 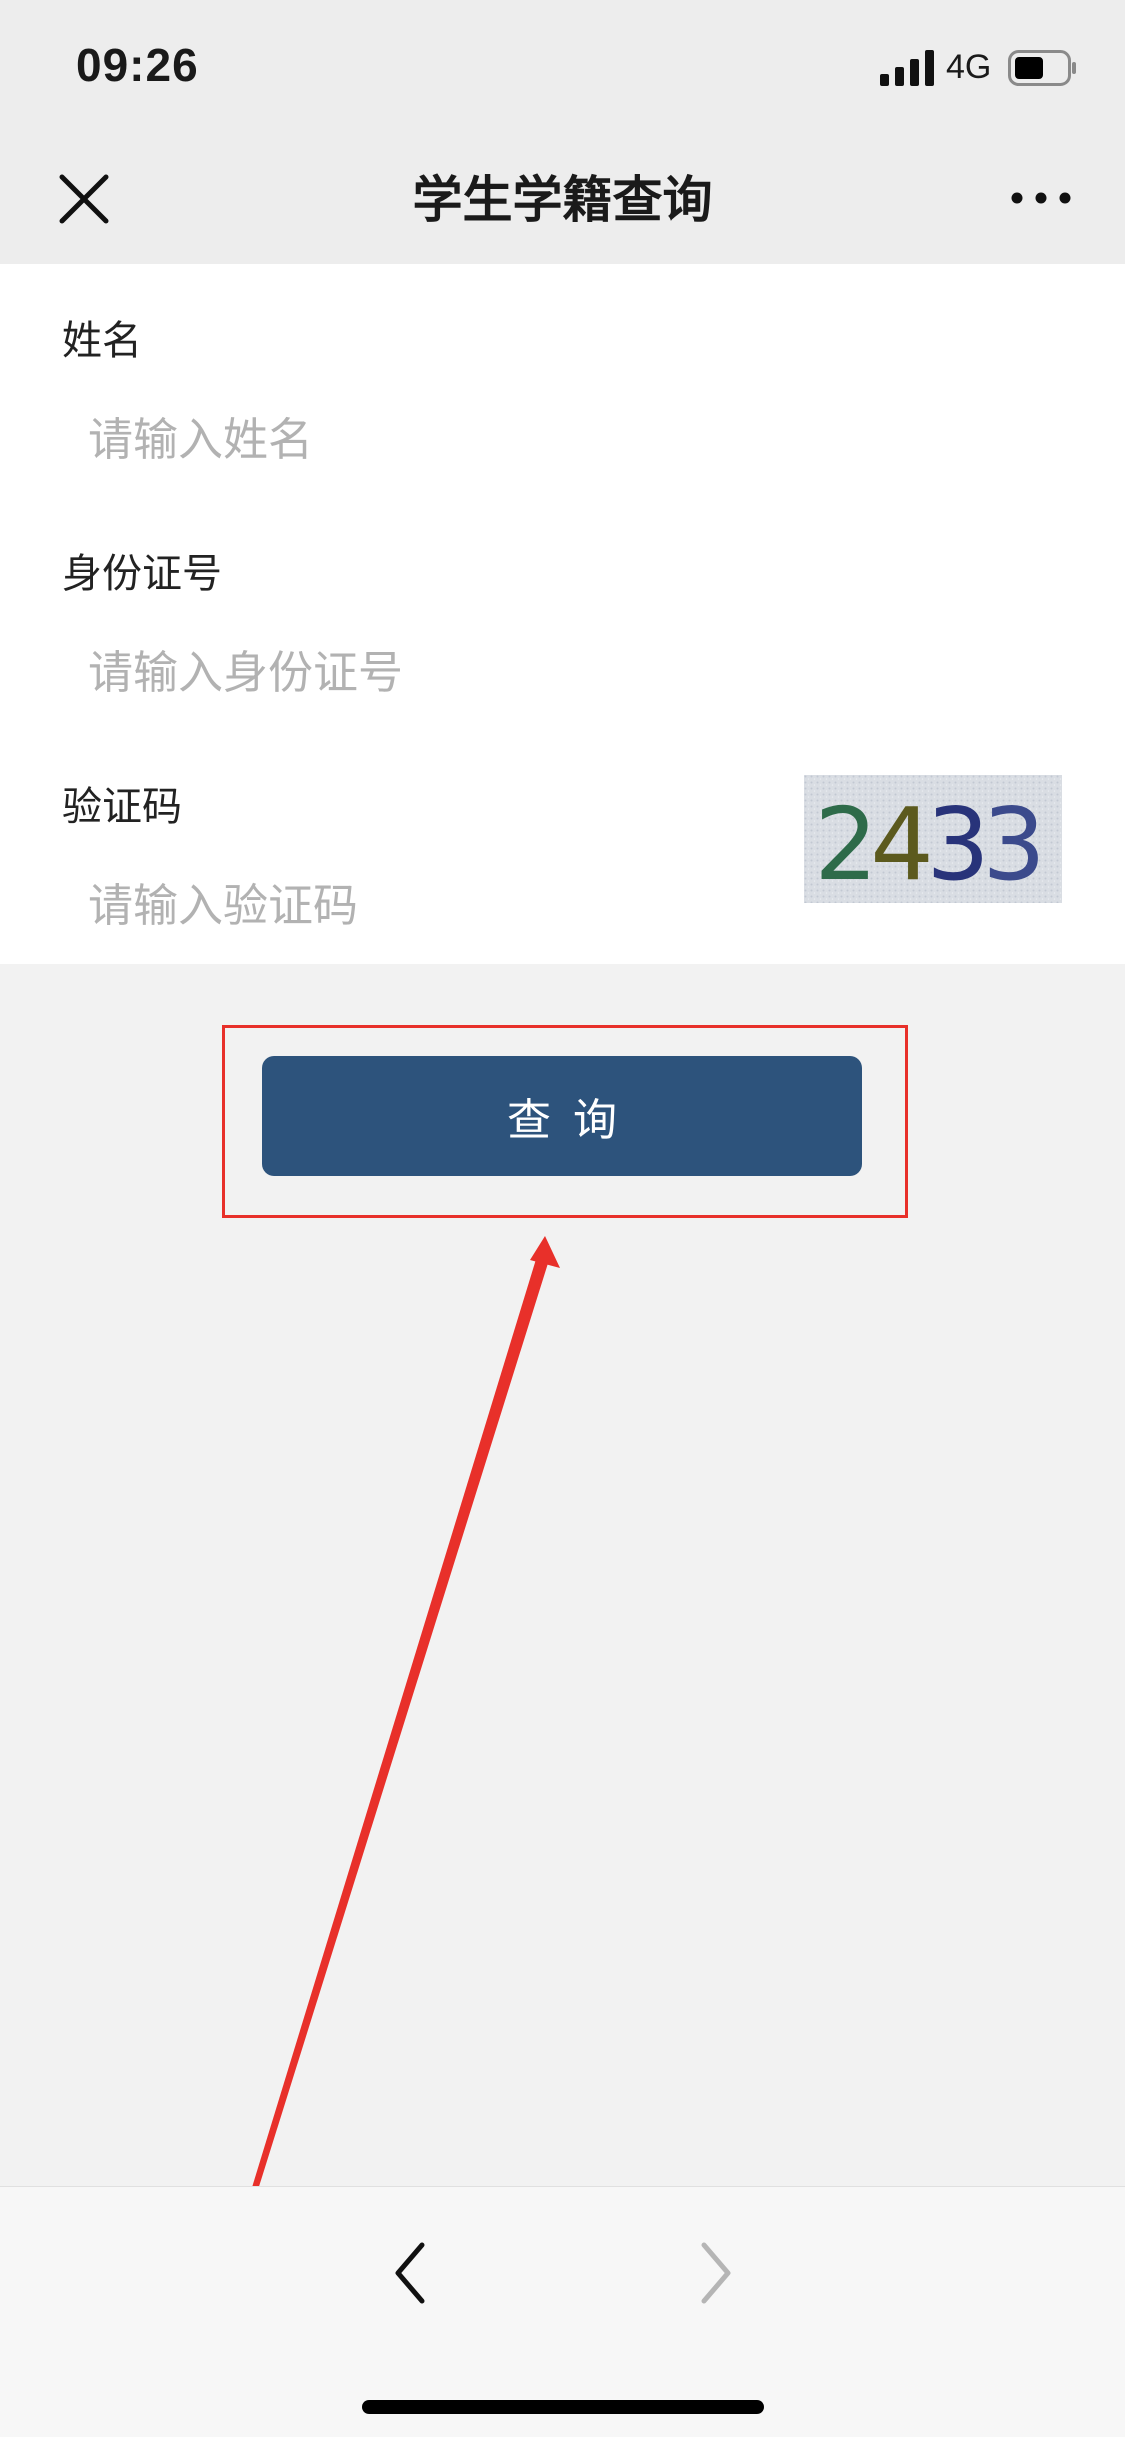 What do you see at coordinates (142, 574) in the screenshot?
I see `id-number-label: 身份证号` at bounding box center [142, 574].